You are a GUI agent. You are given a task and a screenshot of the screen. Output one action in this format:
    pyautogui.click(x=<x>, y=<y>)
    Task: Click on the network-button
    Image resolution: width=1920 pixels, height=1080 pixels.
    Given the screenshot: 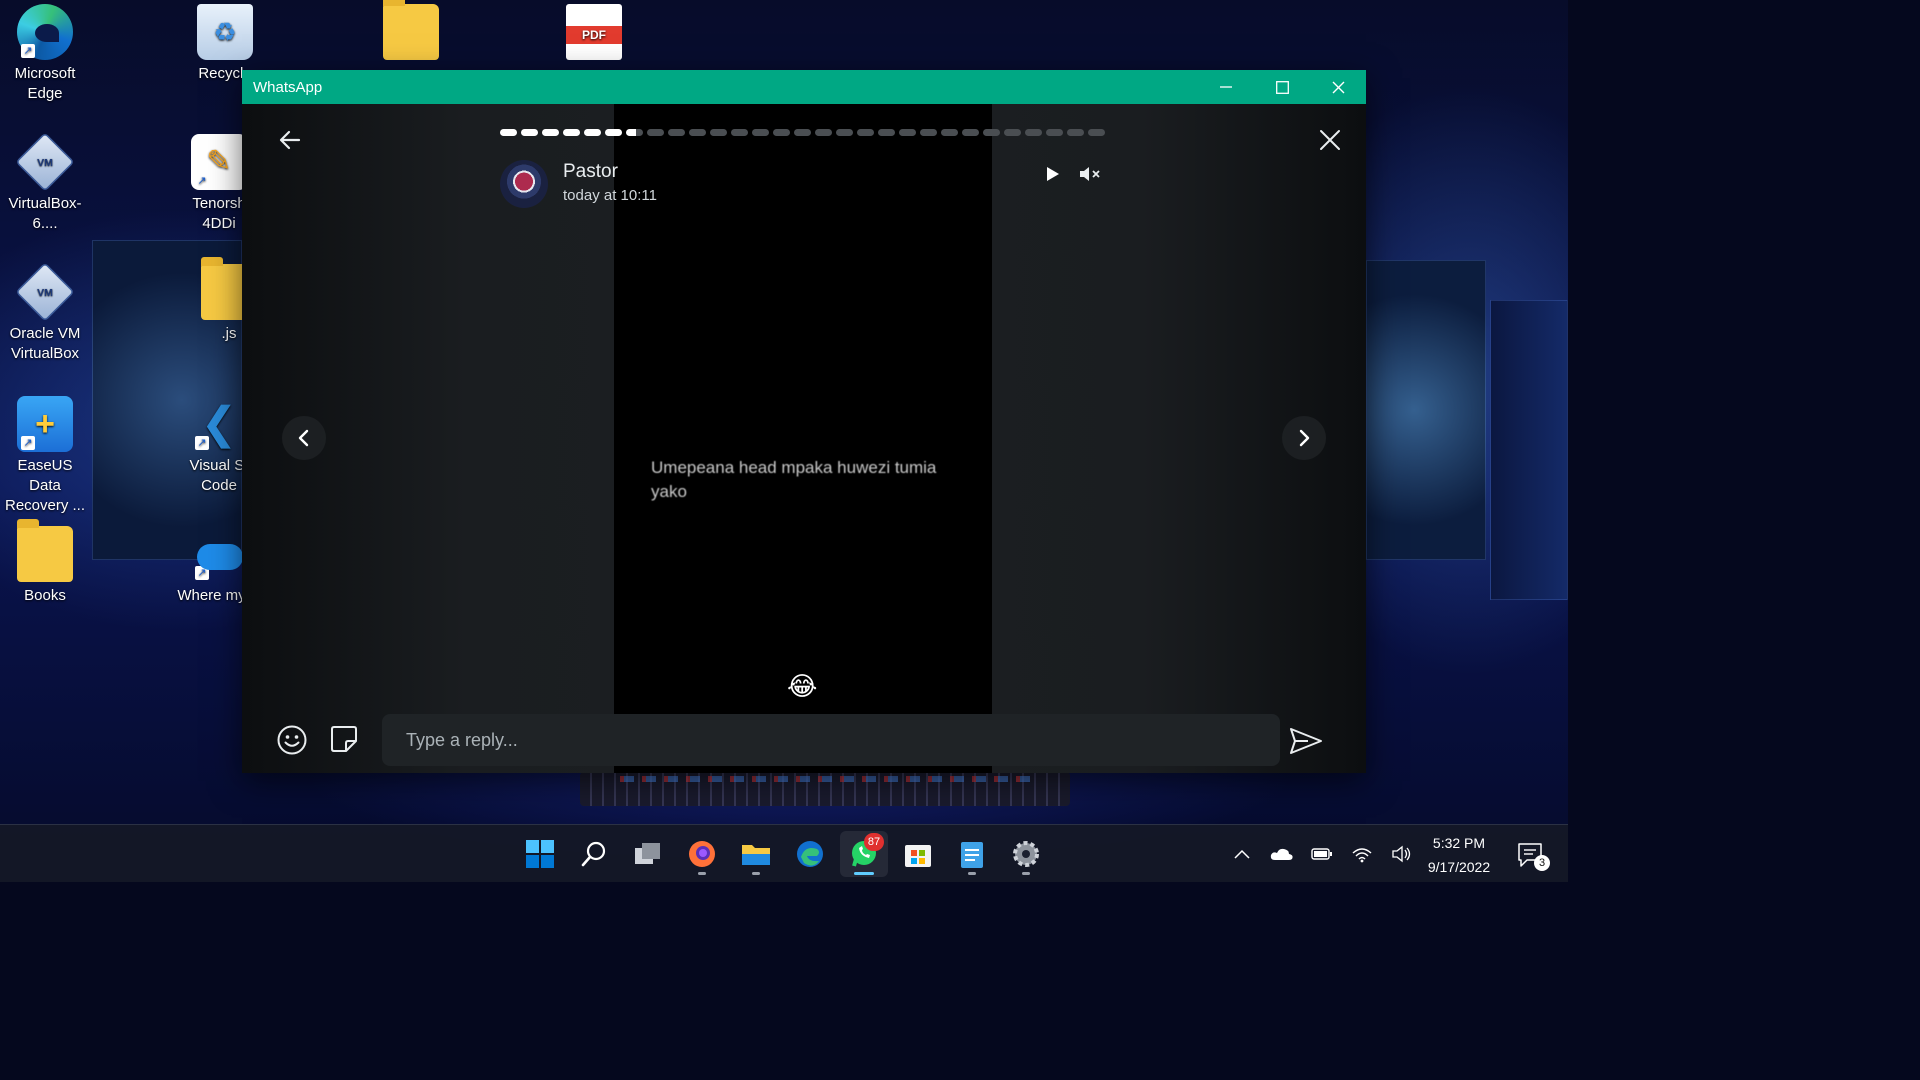 What is the action you would take?
    pyautogui.click(x=1362, y=854)
    